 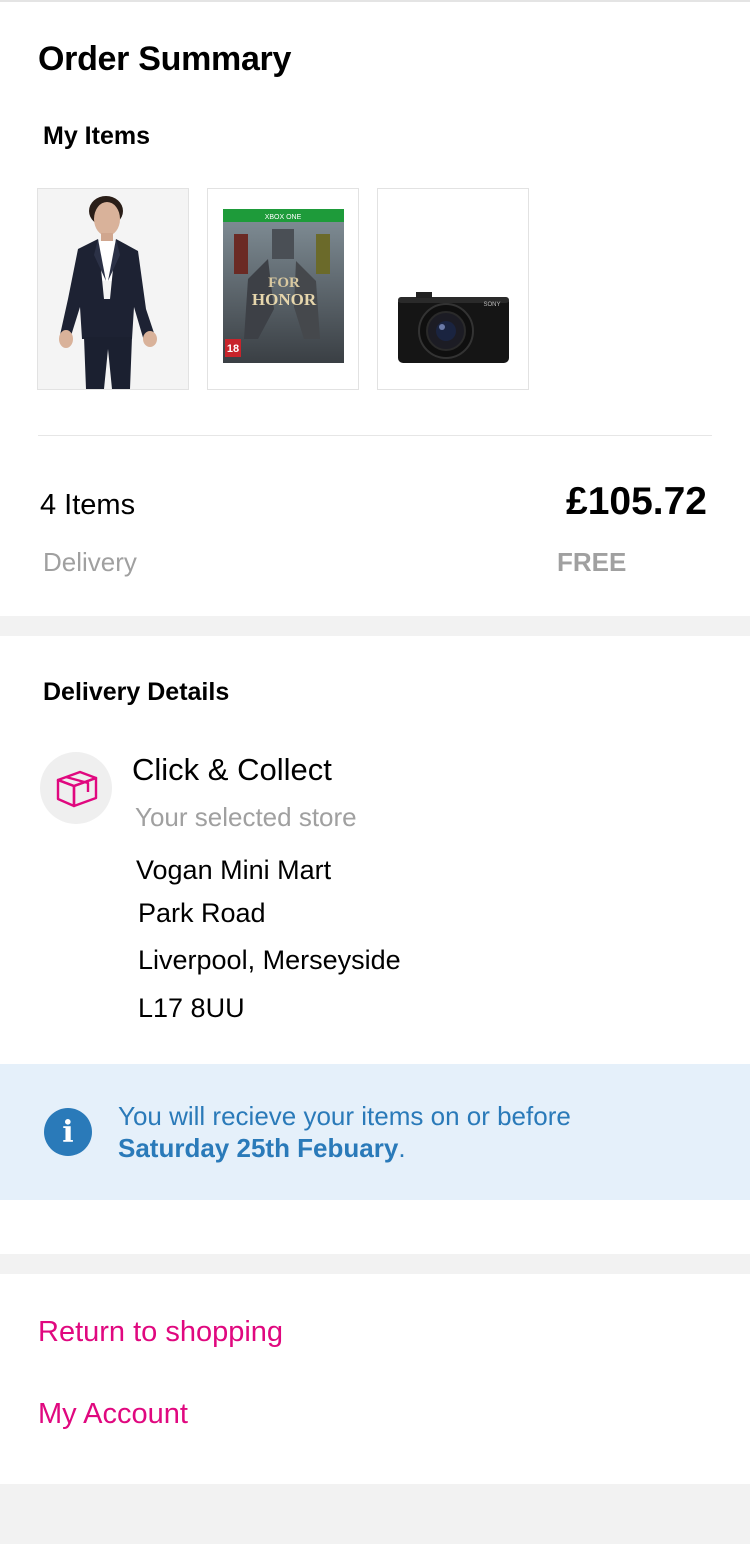 I want to click on address-line-3: Liverpool, Merseyside, so click(x=269, y=960).